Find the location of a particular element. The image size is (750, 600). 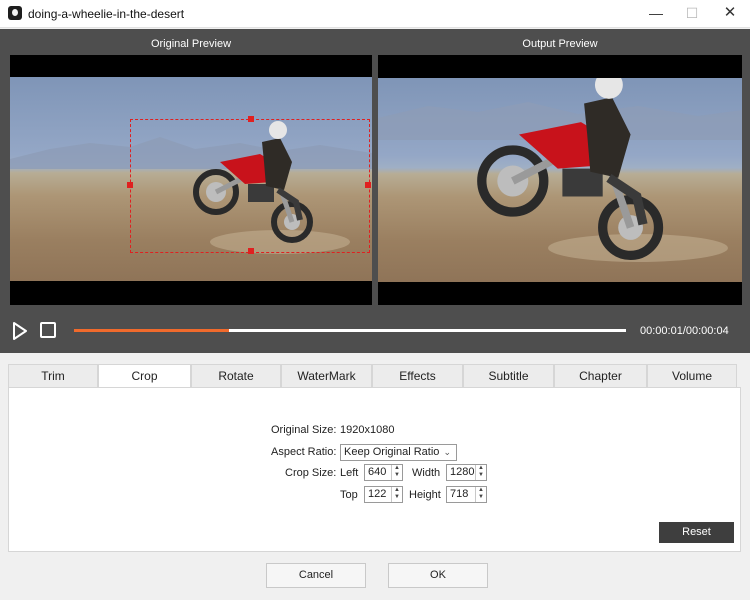

tab-effects: Effects is located at coordinates (417, 376).